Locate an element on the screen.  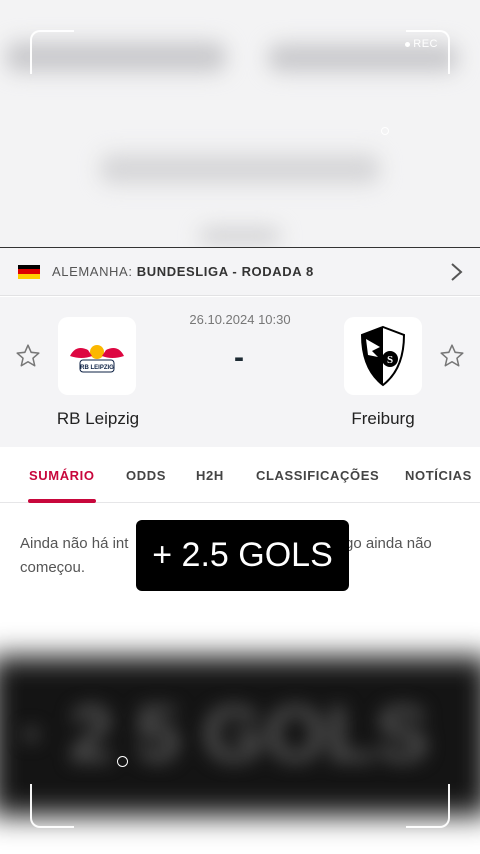
chevron-right-icon is located at coordinates (456, 272).